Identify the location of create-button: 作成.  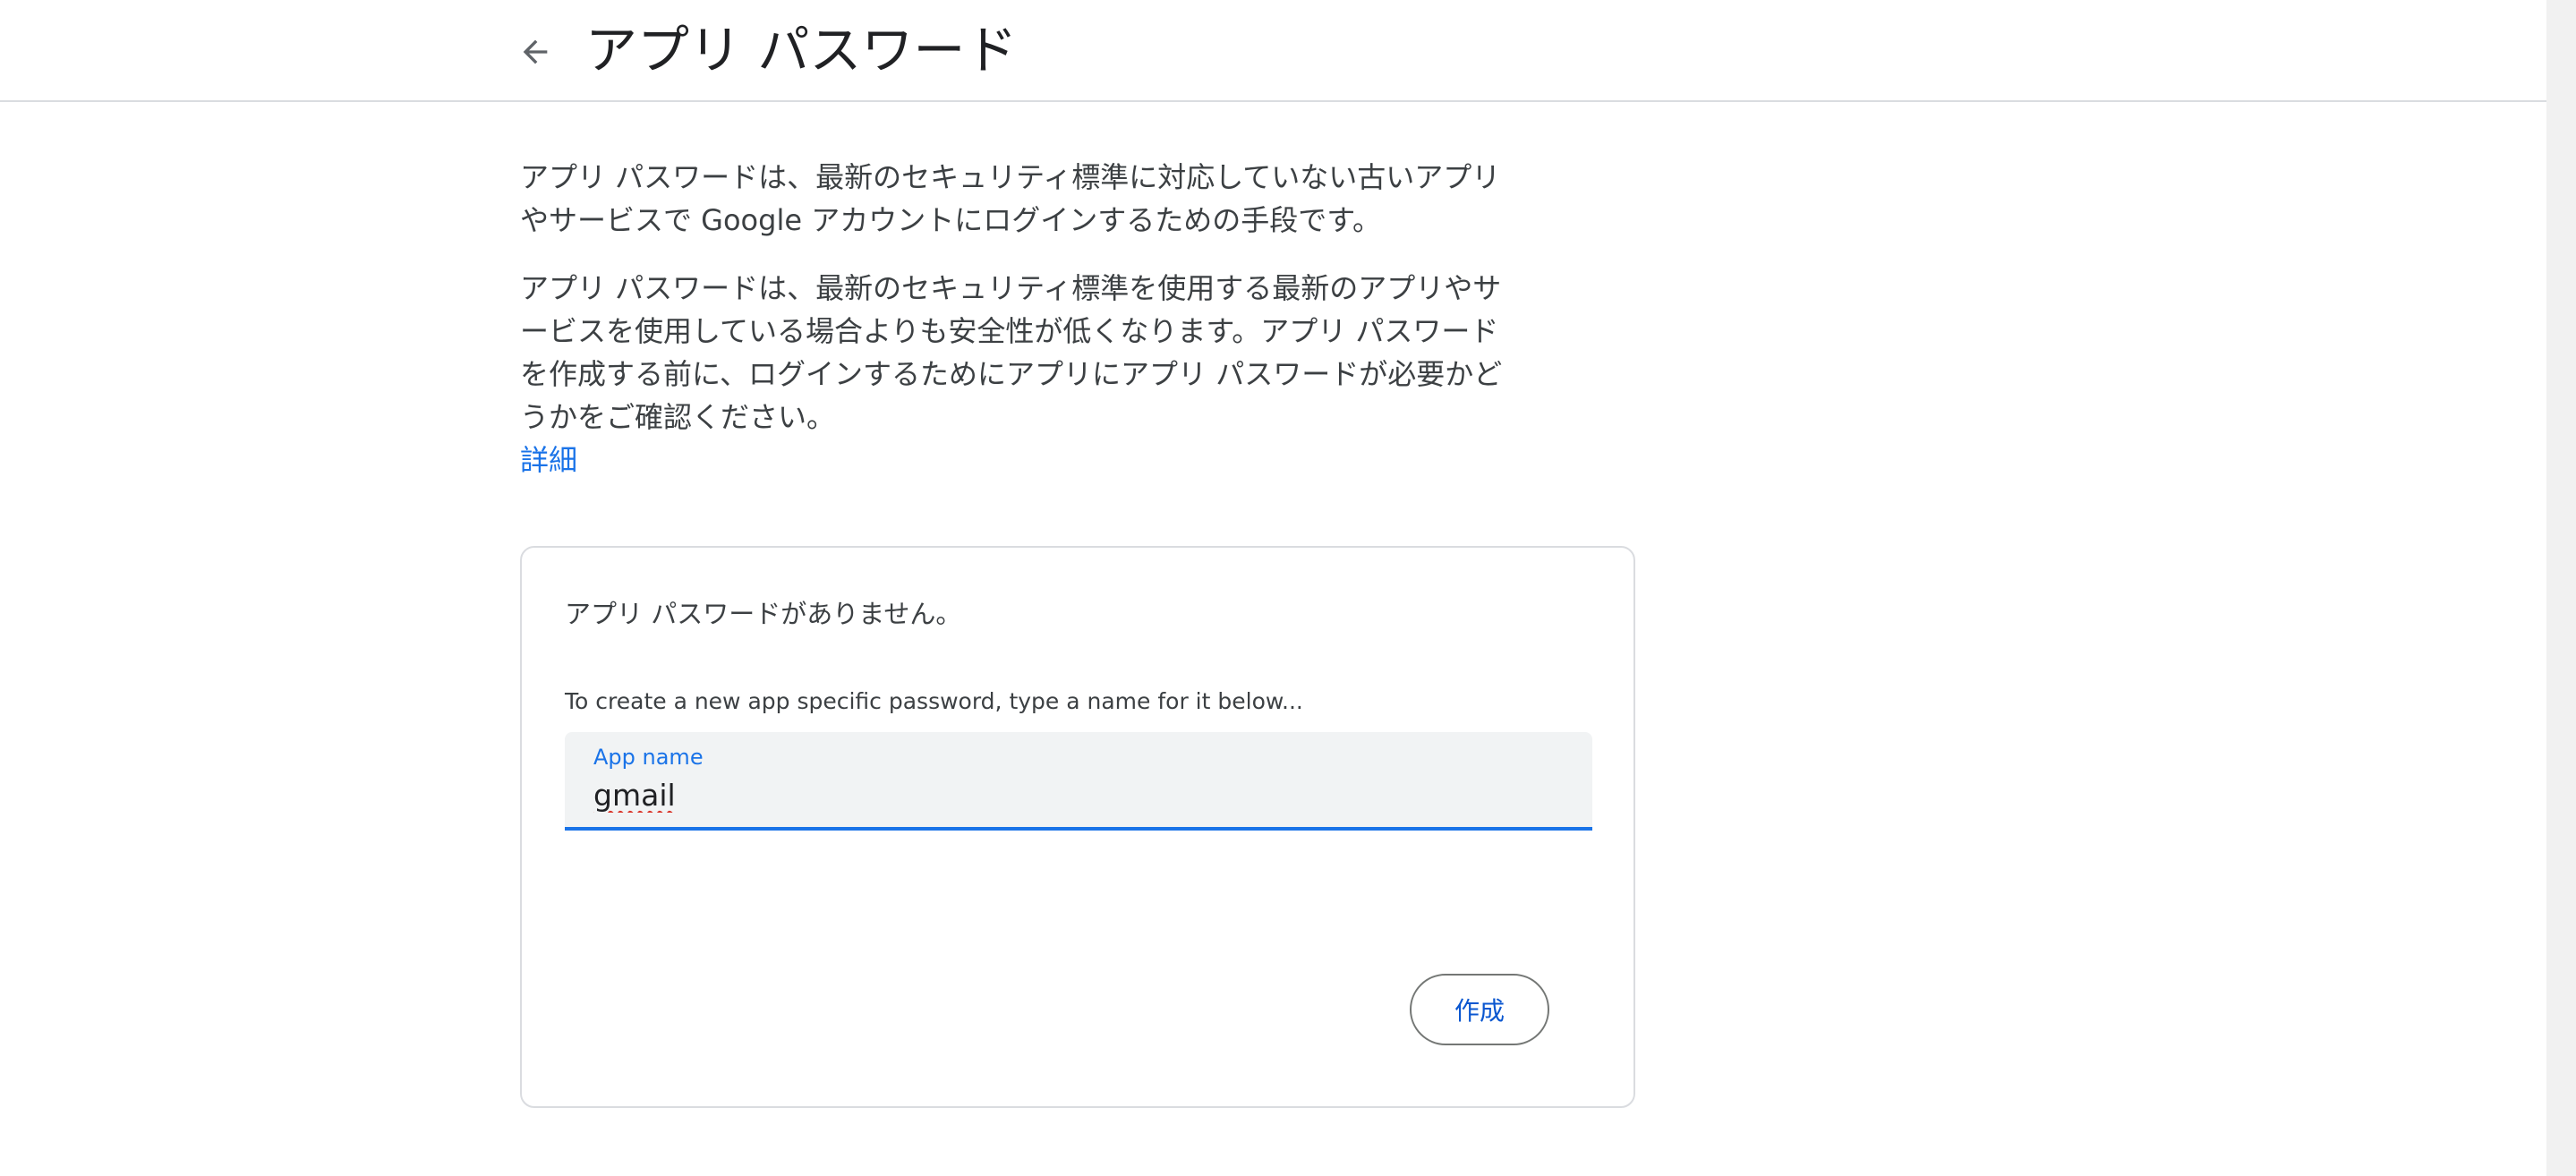
(1479, 1009).